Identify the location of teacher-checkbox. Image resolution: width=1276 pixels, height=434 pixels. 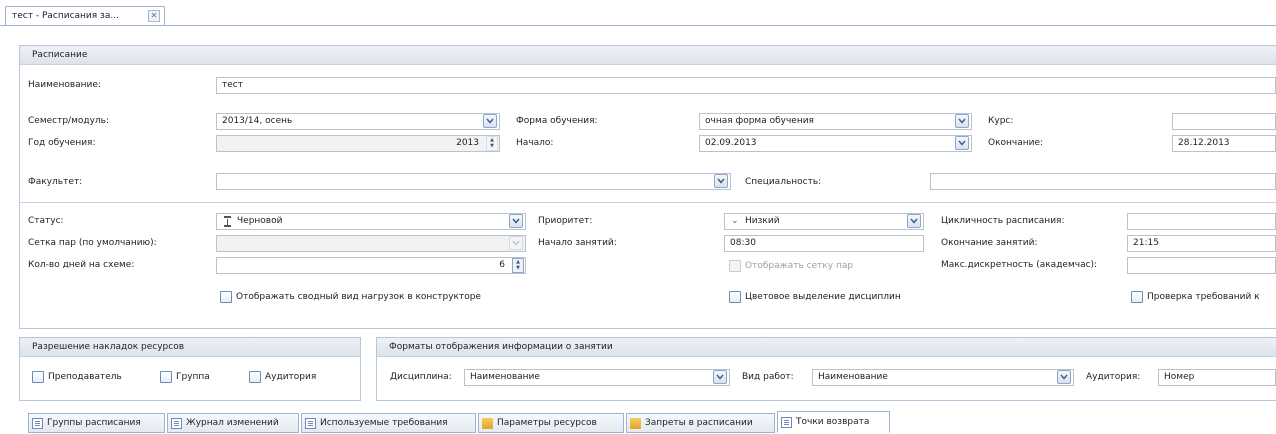
(38, 377).